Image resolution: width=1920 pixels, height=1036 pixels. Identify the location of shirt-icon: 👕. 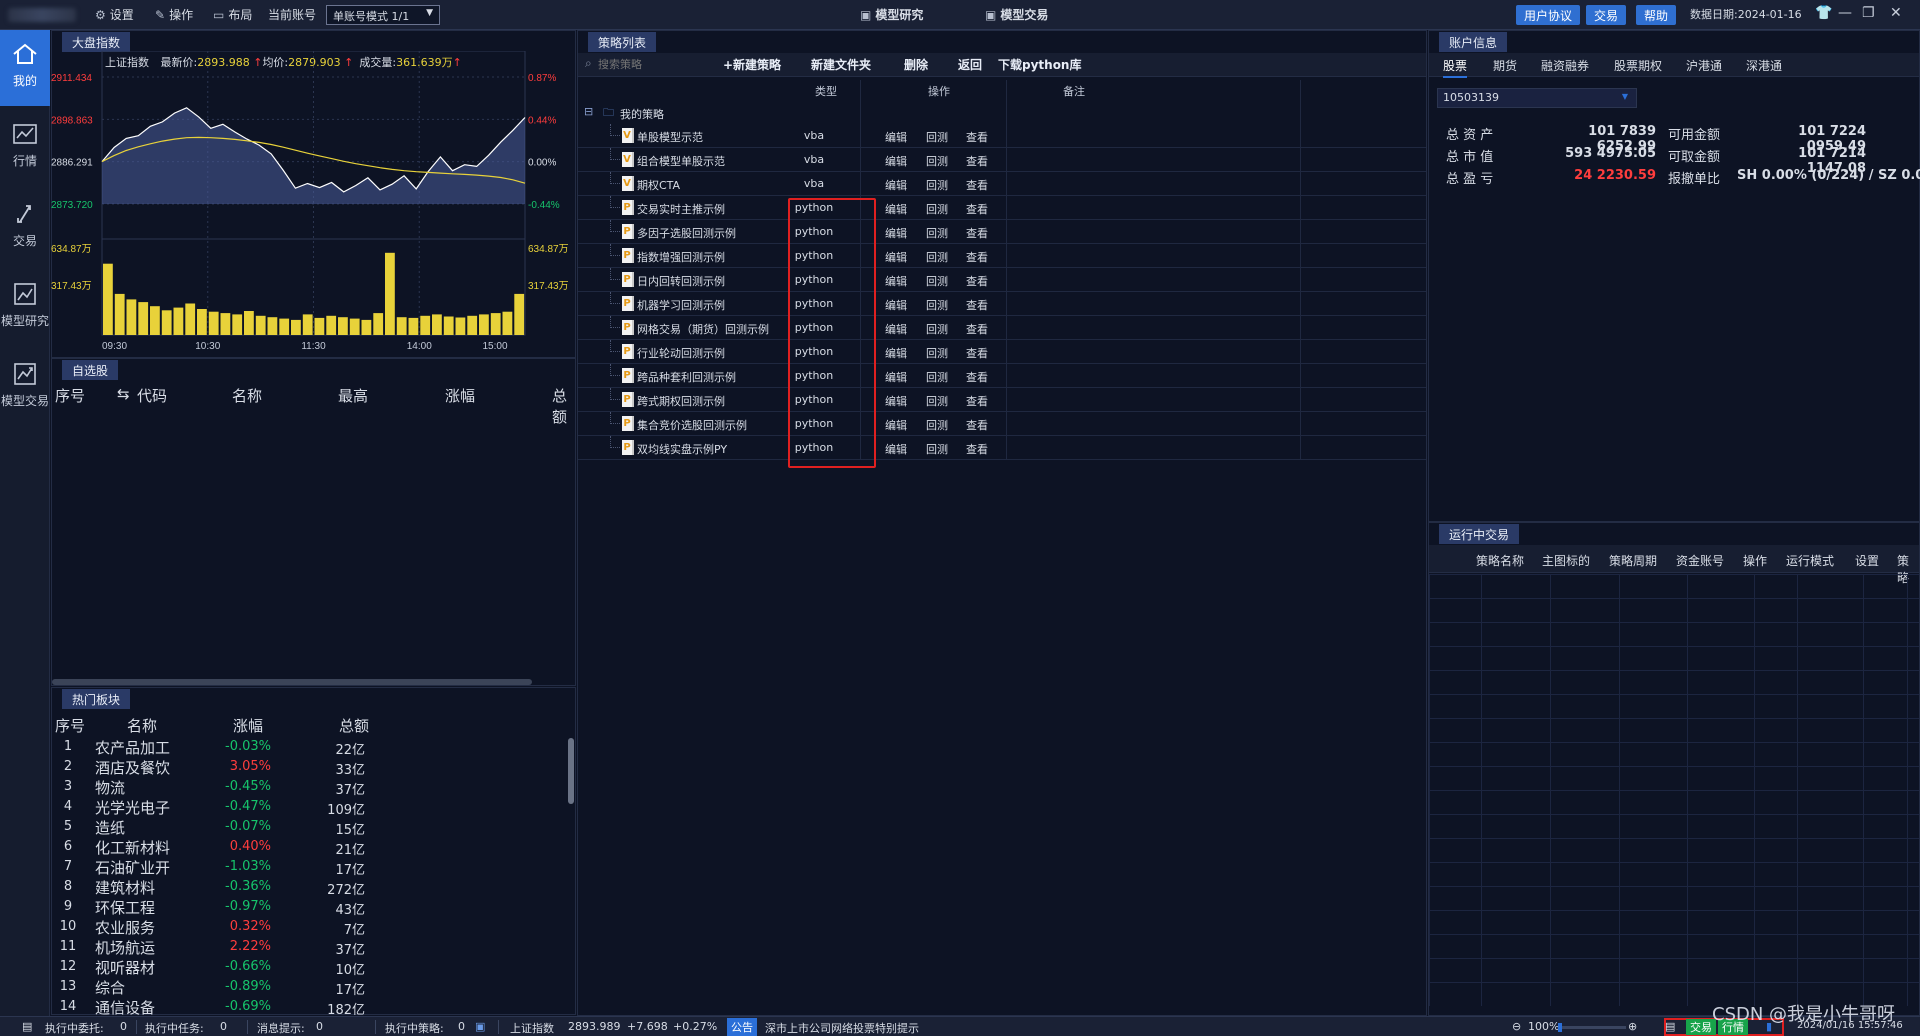
(1823, 13).